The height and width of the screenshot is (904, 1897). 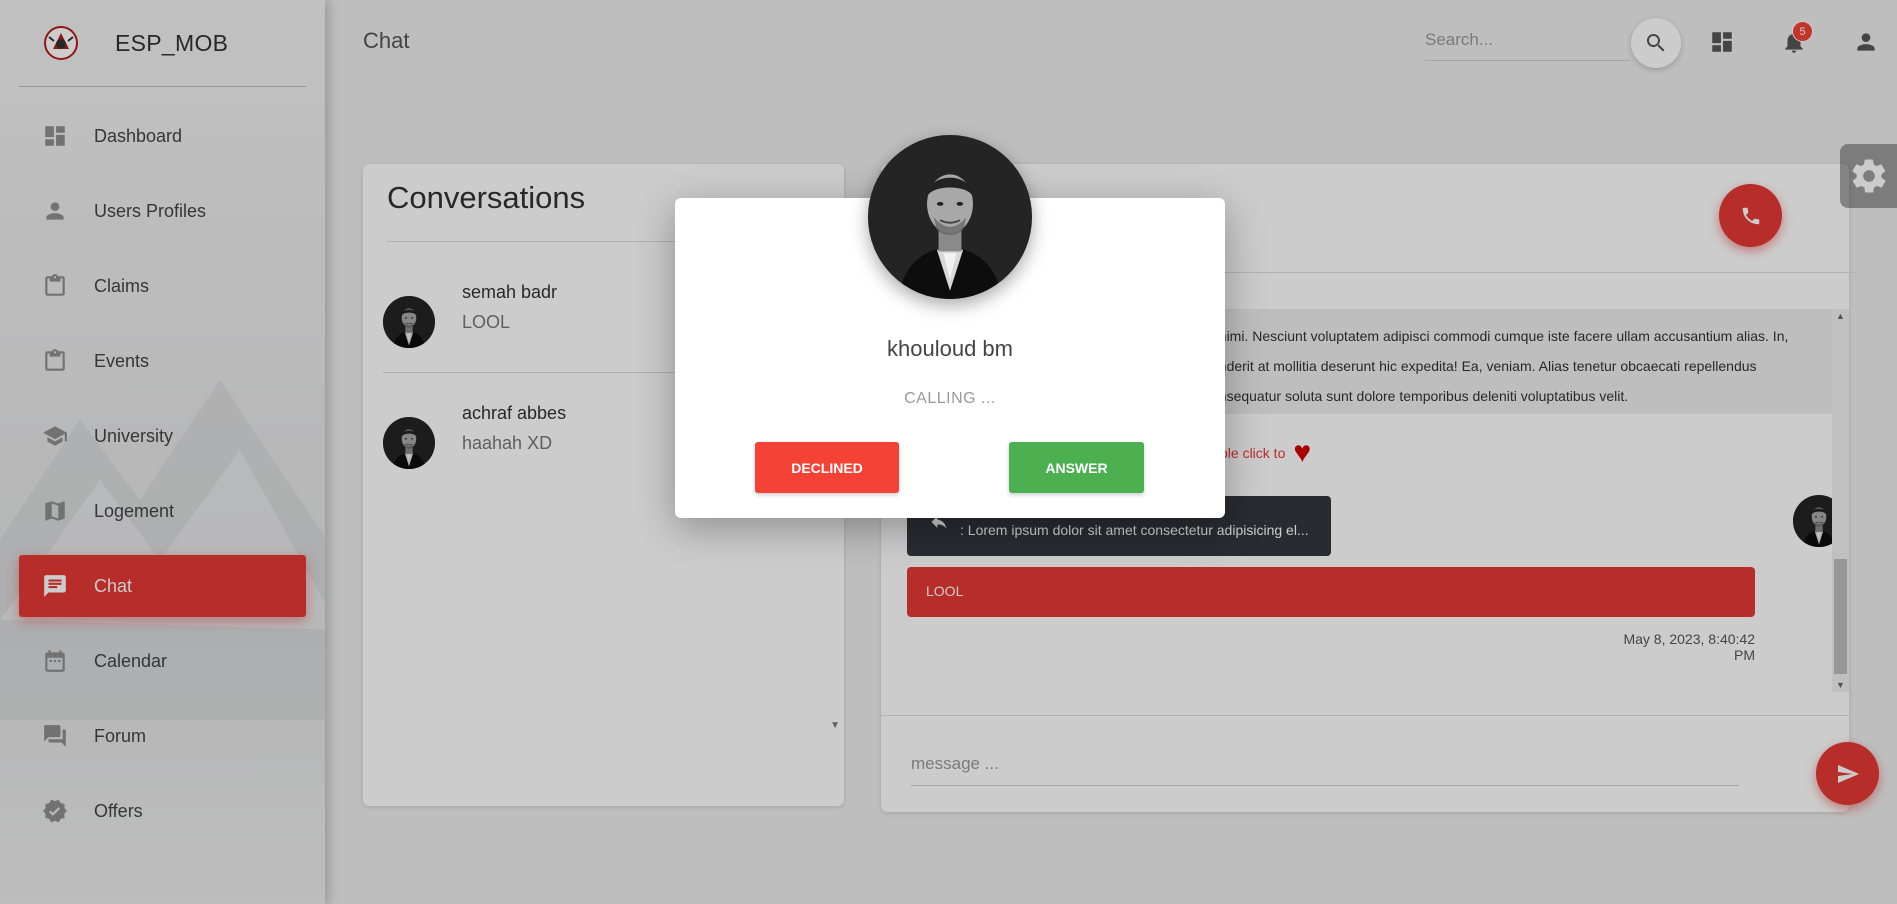 What do you see at coordinates (950, 217) in the screenshot?
I see `caller-avatar` at bounding box center [950, 217].